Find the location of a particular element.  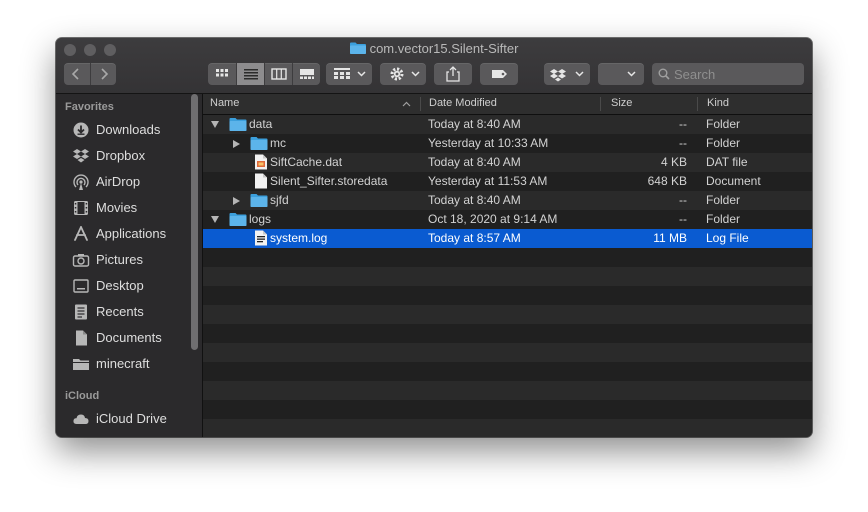

sidebar-item-recents: Recents is located at coordinates (130, 312).